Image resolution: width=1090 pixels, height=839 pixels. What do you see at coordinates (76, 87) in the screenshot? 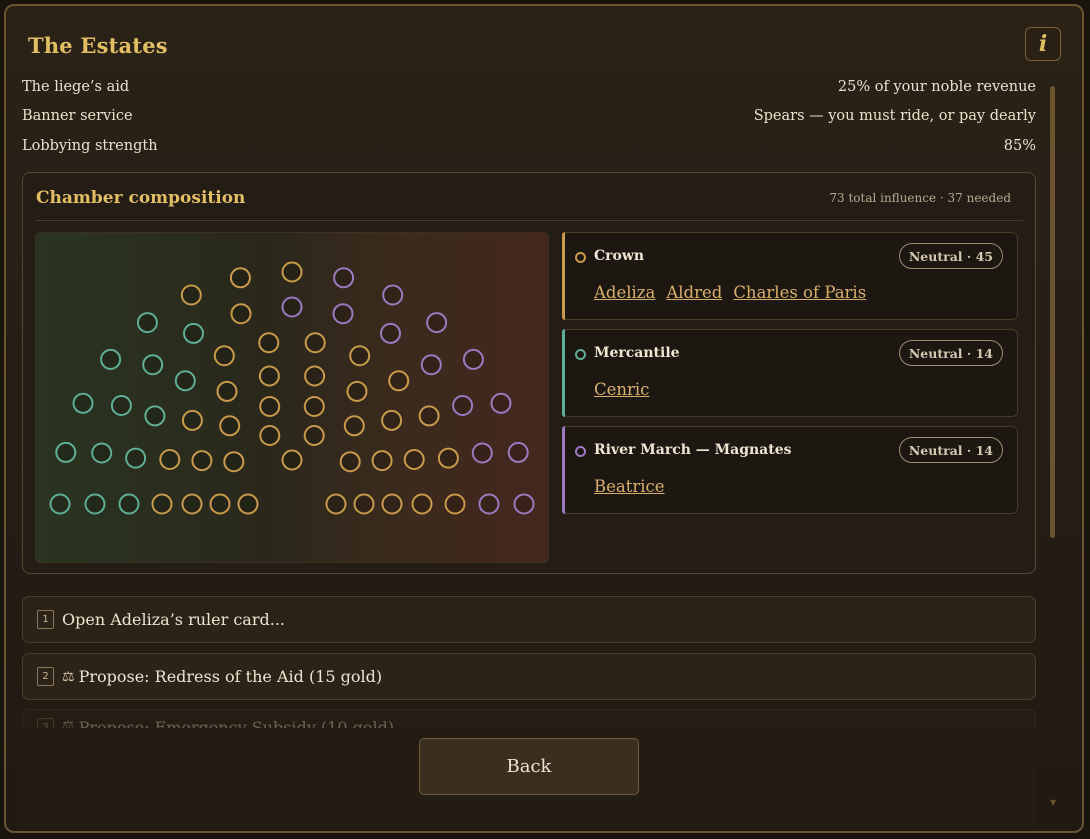
I see `stat-label: The liege’s aid` at bounding box center [76, 87].